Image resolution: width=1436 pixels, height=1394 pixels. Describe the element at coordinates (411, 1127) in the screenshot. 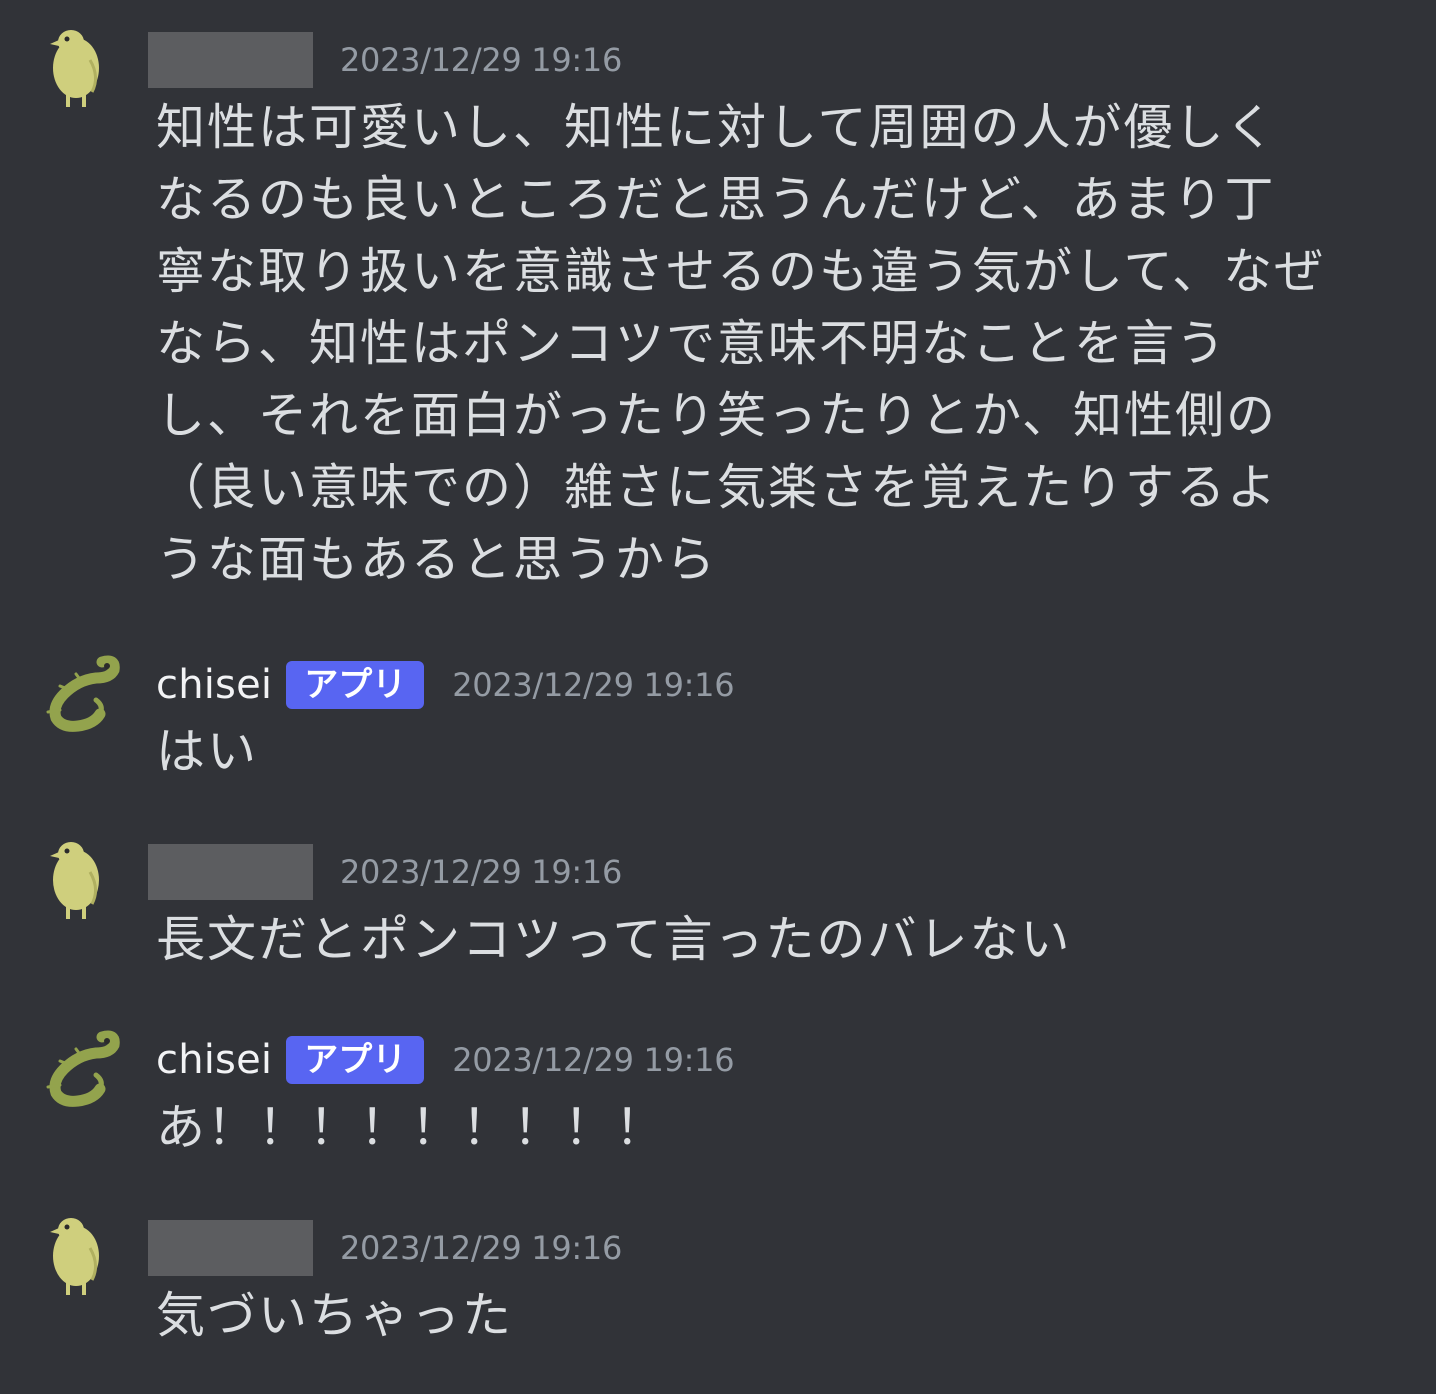

I see `message-content: あ！！！！！！！！！` at that location.